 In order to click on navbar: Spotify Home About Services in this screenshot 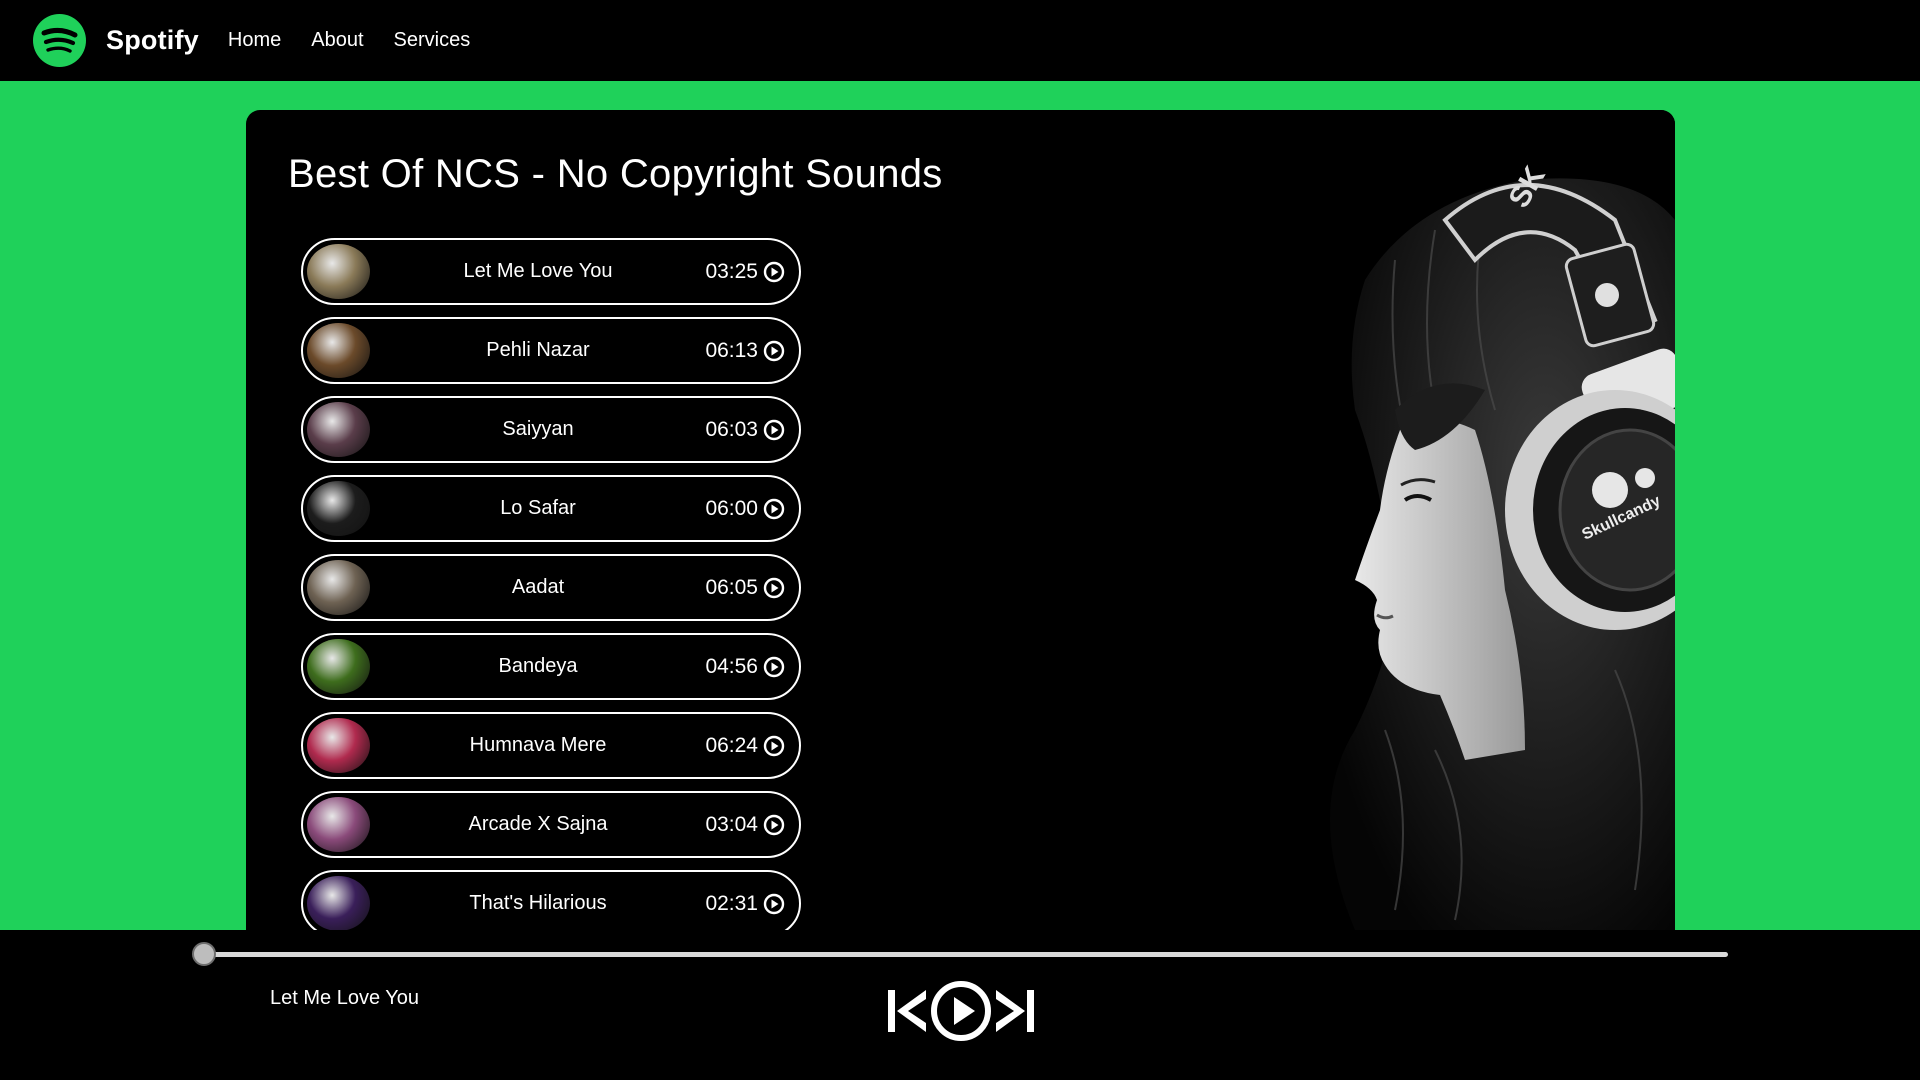, I will do `click(960, 40)`.